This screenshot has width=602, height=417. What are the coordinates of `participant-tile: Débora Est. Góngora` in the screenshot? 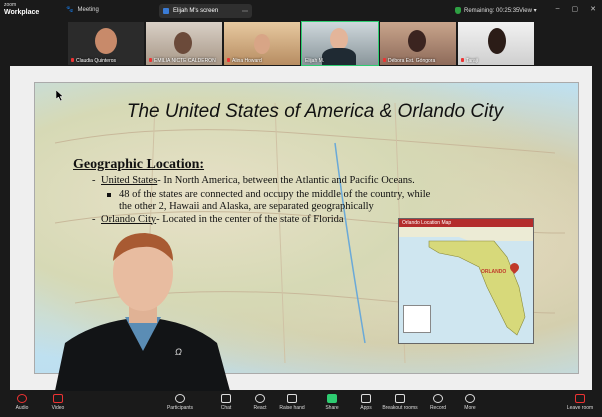 It's located at (418, 43).